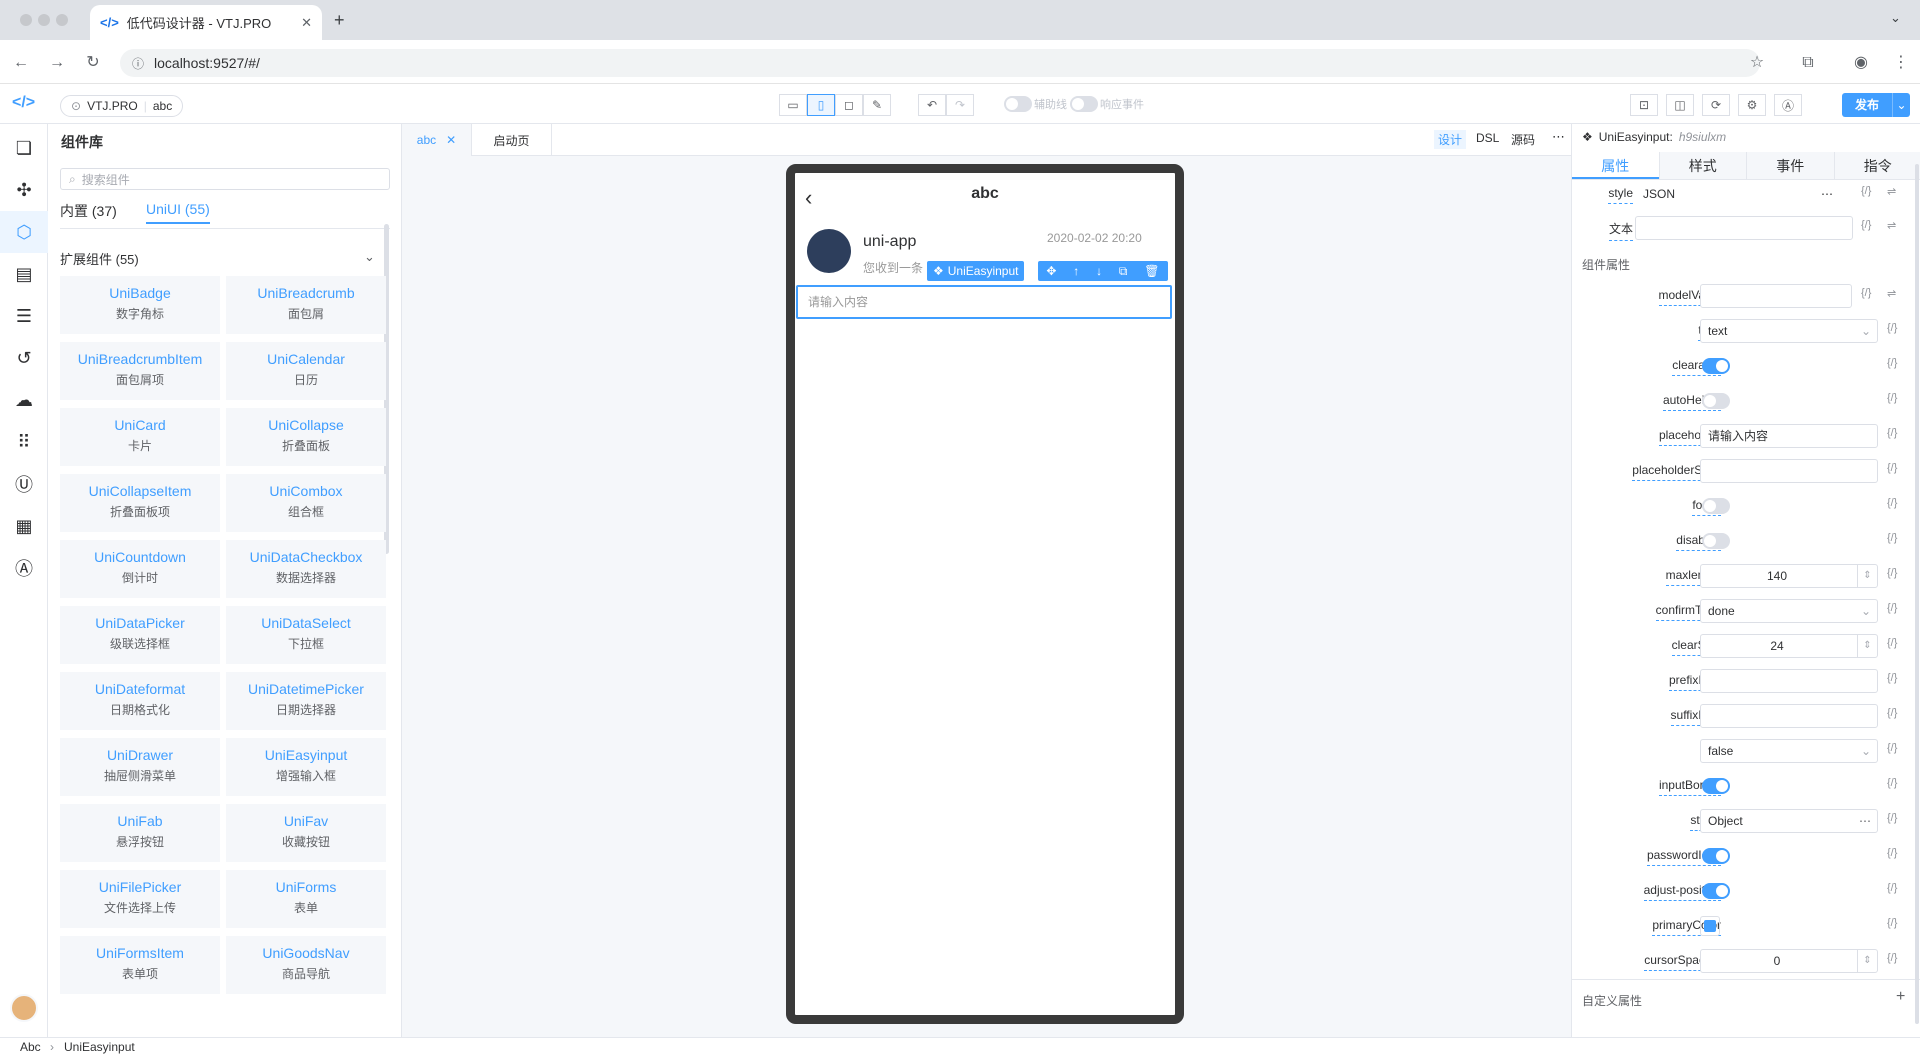 The image size is (1920, 1055). What do you see at coordinates (1051, 271) in the screenshot?
I see `move-icon: ✥` at bounding box center [1051, 271].